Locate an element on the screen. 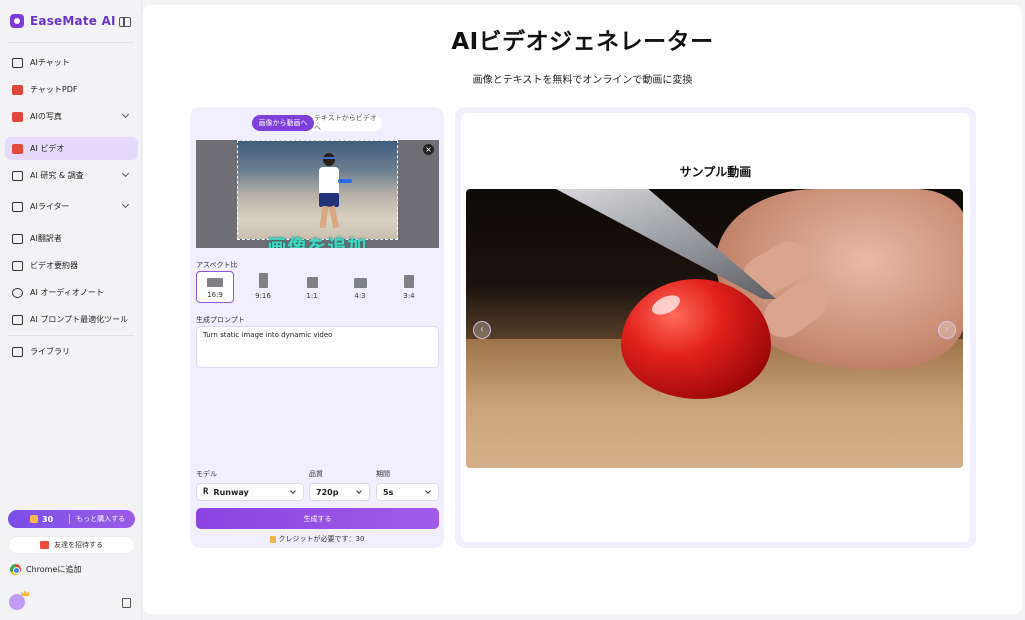  credit-note-text: クレジットが必要です：30 is located at coordinates (321, 539).